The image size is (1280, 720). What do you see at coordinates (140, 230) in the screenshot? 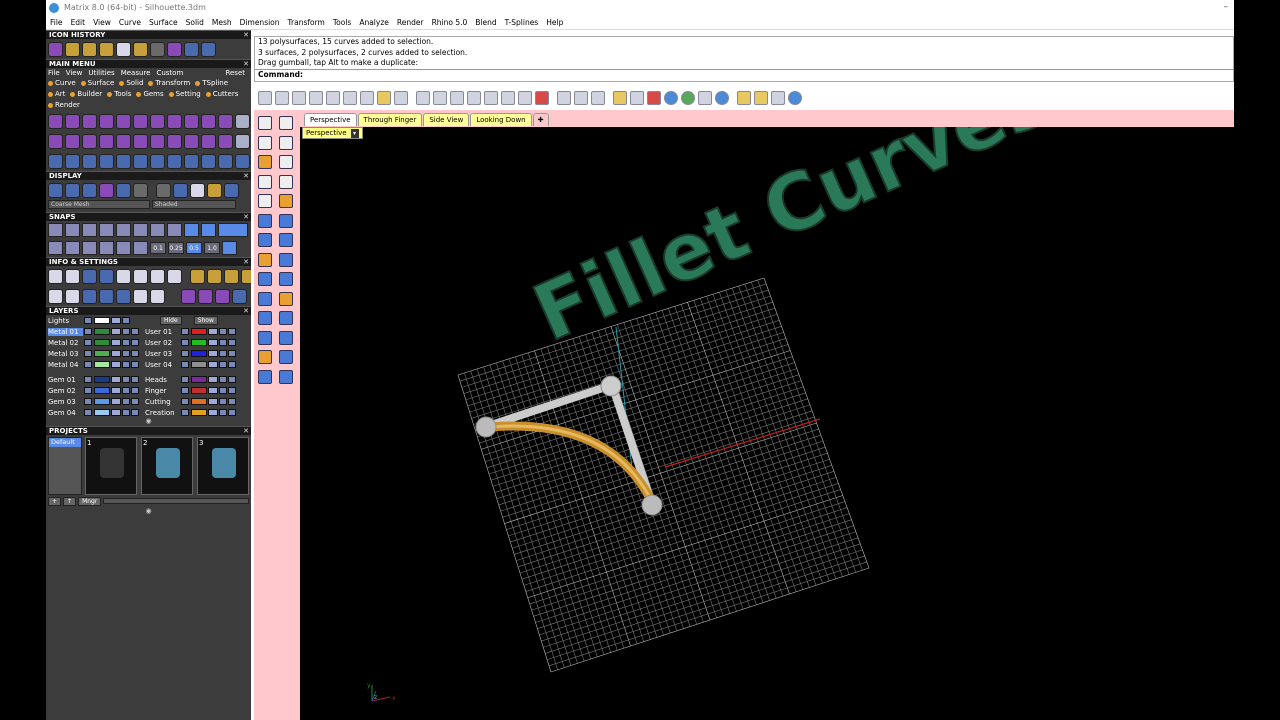
I see `int-snap-icon` at bounding box center [140, 230].